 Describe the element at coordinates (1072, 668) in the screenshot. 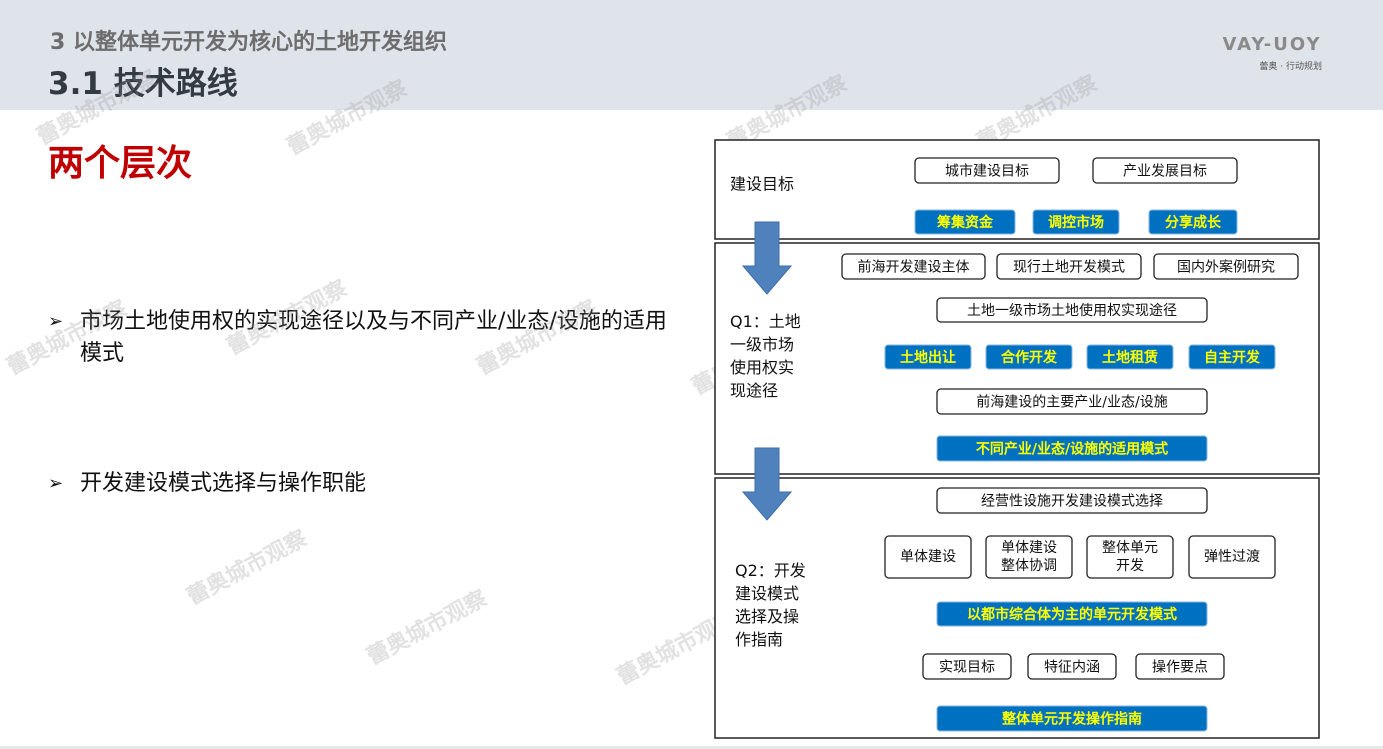

I see `q2-aspect-2-label: 特征内涵` at that location.